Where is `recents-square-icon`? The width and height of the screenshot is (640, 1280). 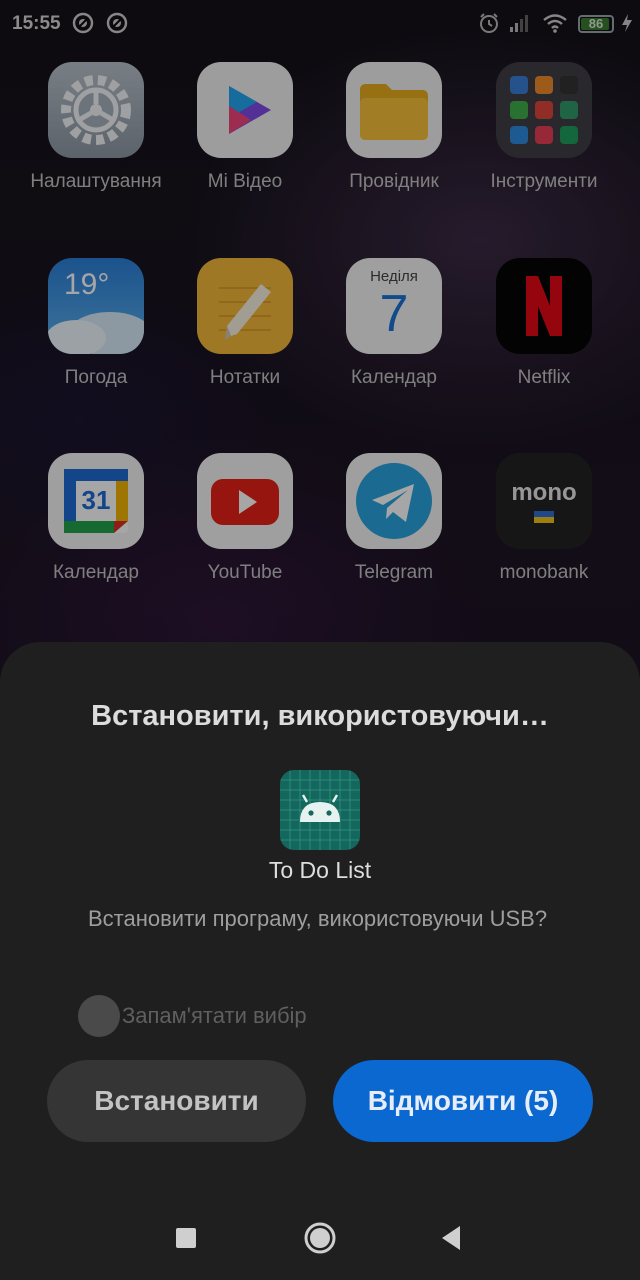
recents-square-icon is located at coordinates (186, 1238).